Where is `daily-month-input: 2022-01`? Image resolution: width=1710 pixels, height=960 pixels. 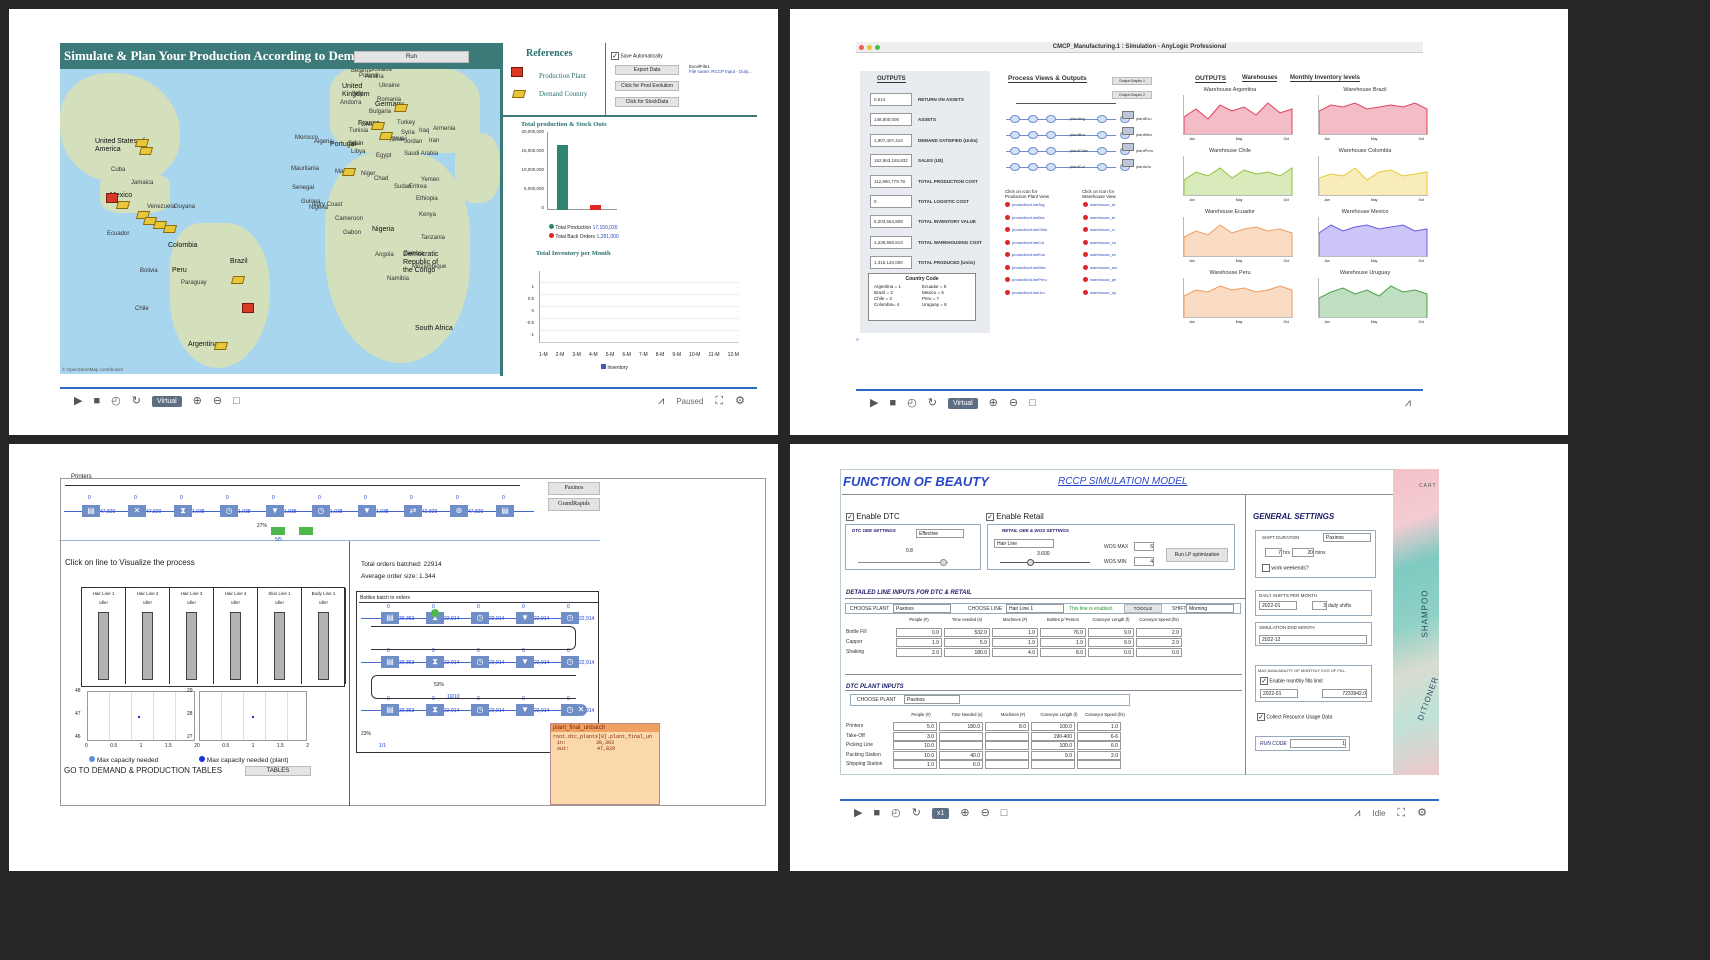
daily-month-input: 2022-01 is located at coordinates (1278, 605).